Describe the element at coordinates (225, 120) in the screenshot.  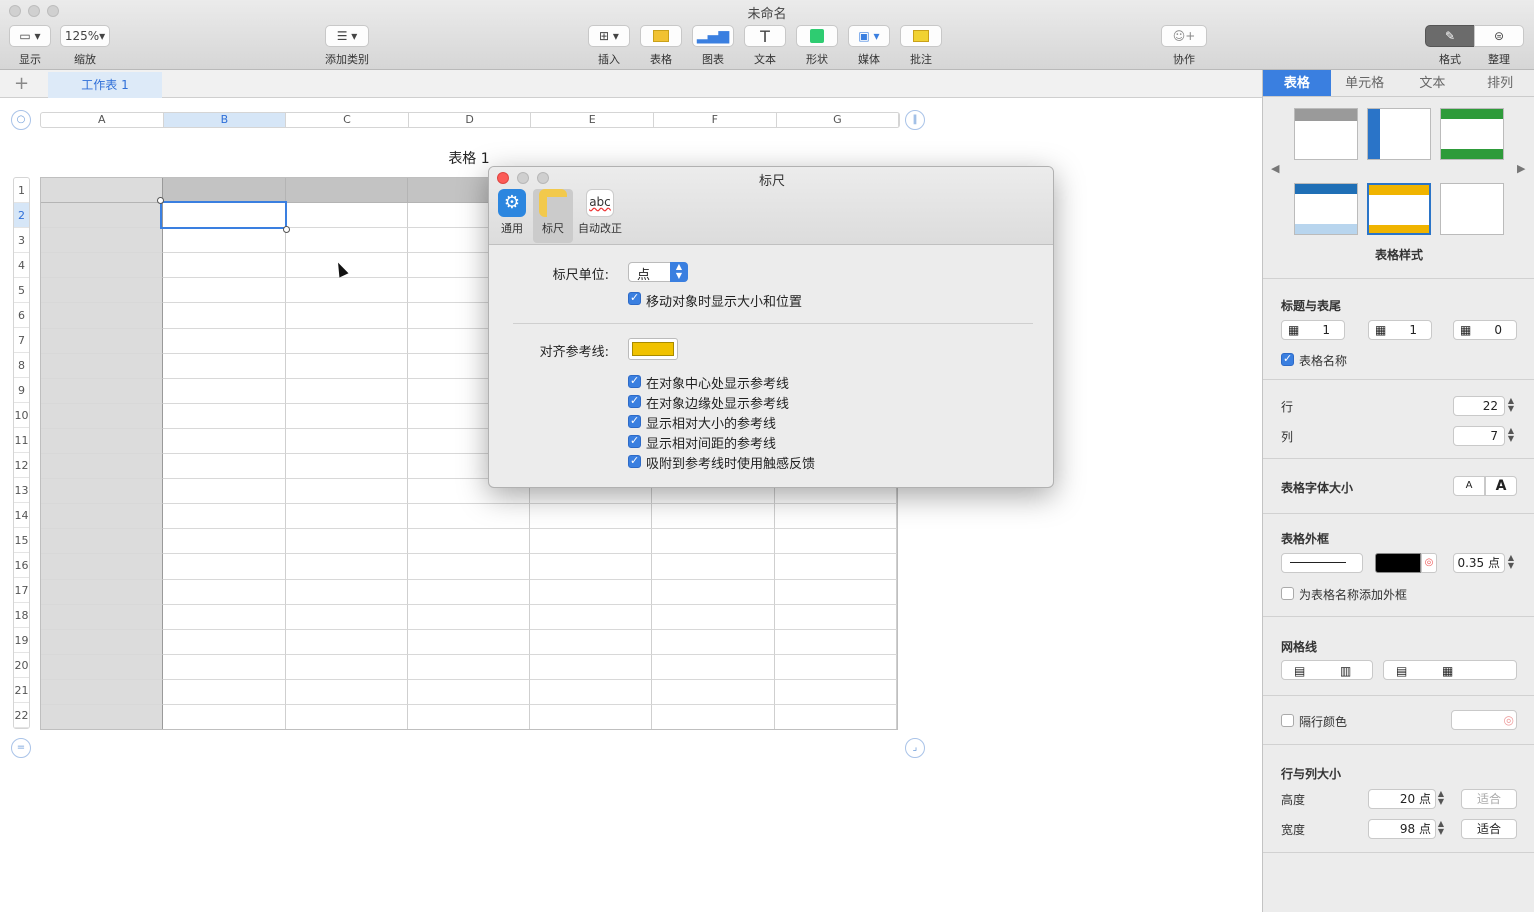
I see `column-header-b: B` at that location.